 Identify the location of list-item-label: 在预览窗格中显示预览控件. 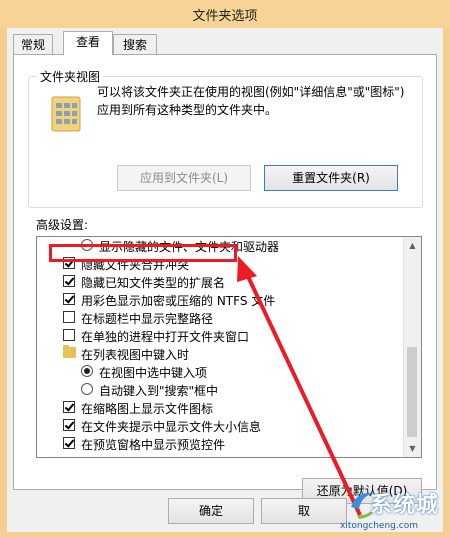
(153, 445).